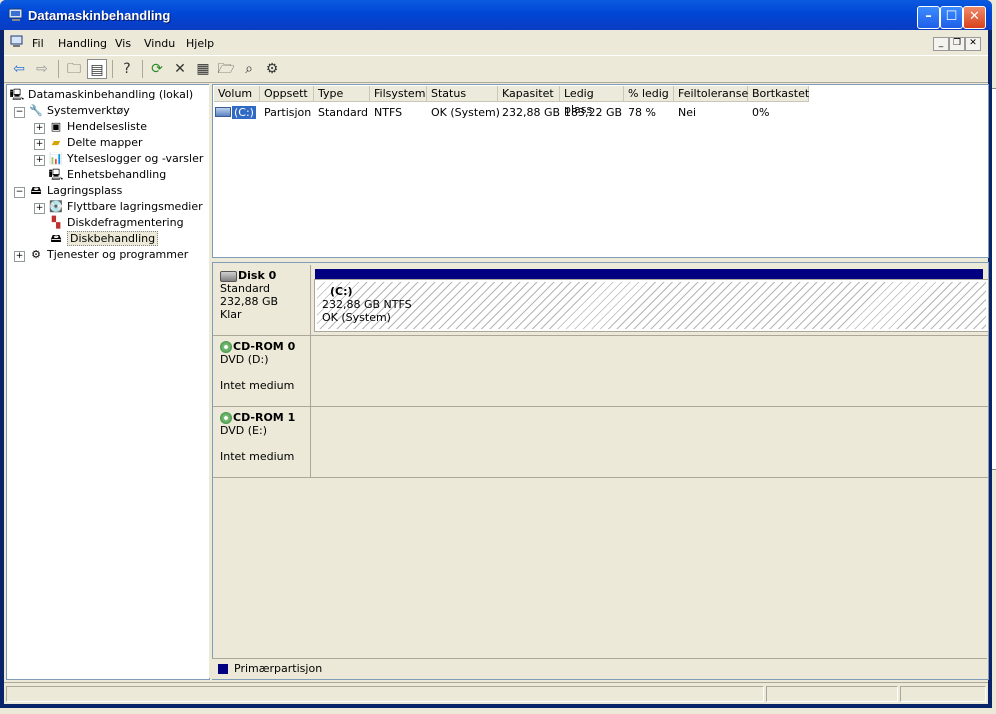 The image size is (996, 714). I want to click on disk-row: CD-ROM 0 DVD (D:) Intet medium, so click(600, 371).